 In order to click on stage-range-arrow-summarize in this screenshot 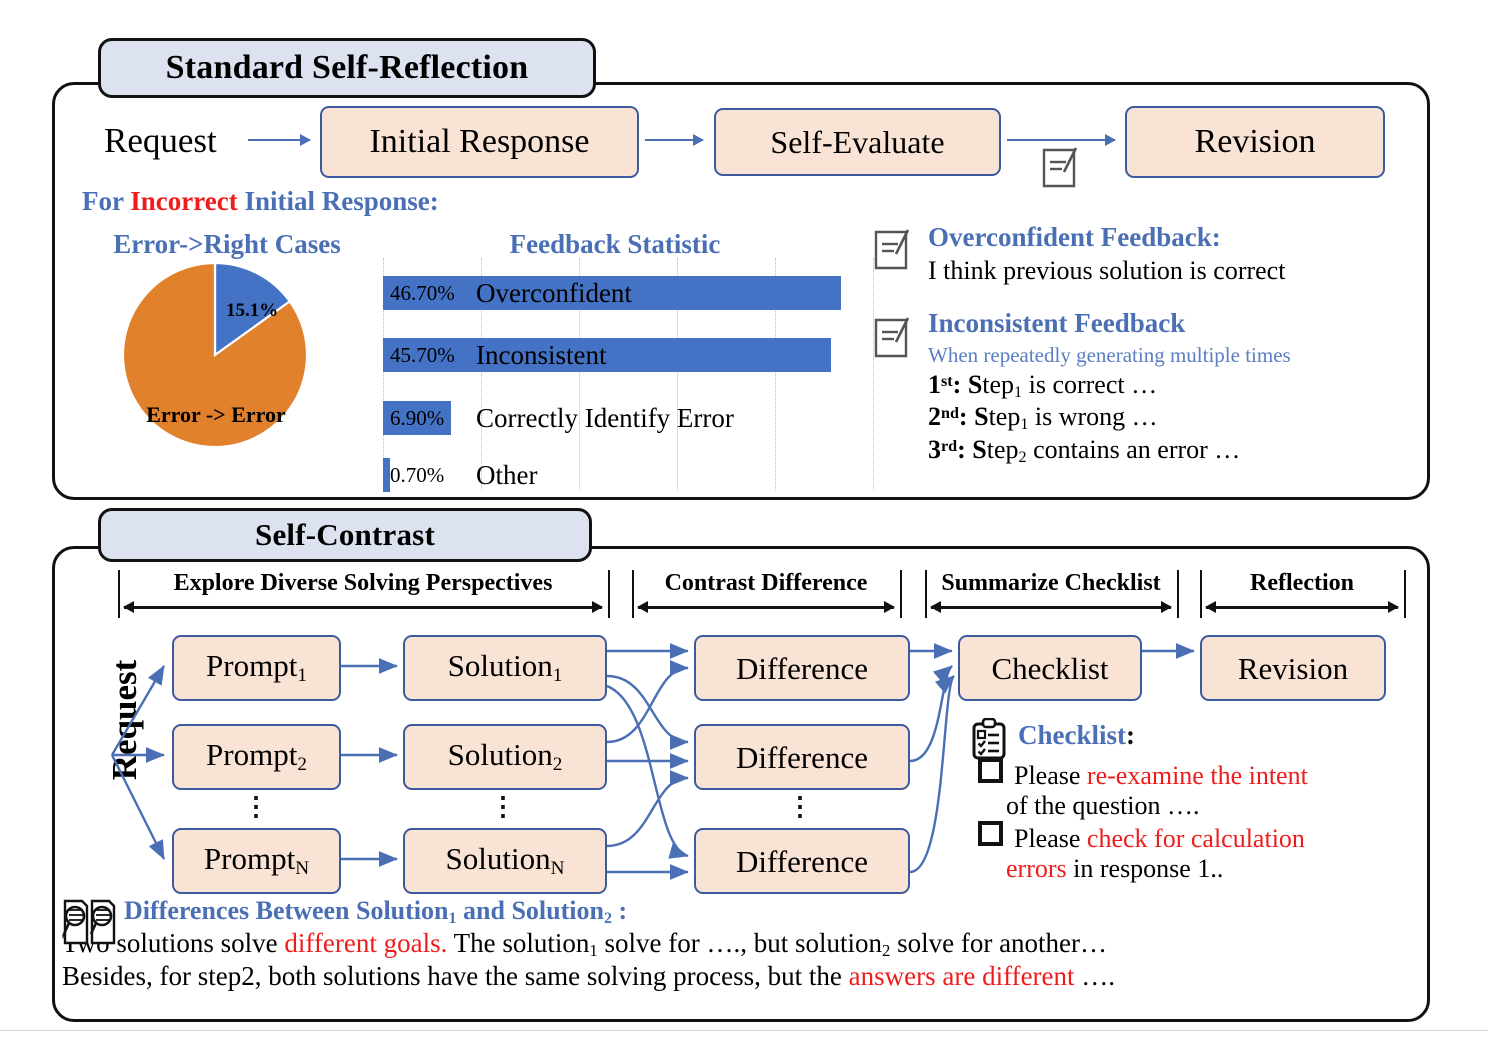, I will do `click(1051, 606)`.